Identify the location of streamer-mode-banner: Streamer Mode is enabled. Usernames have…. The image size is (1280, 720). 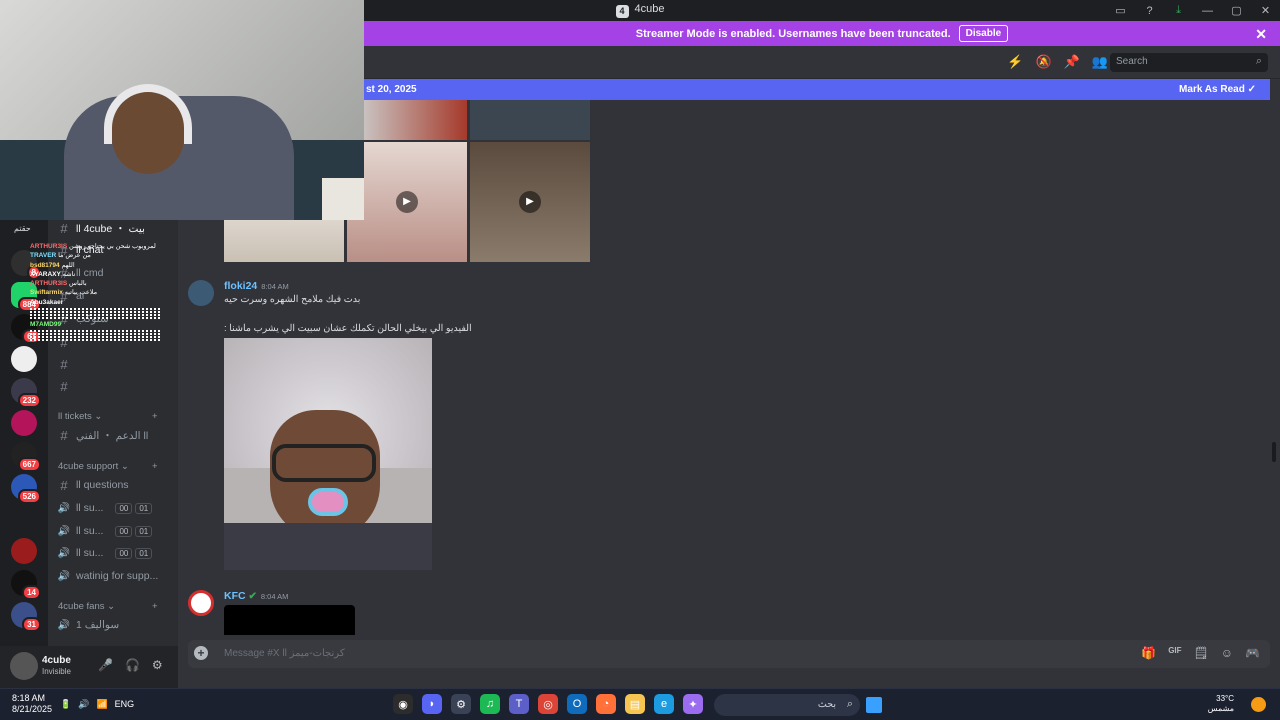
(822, 33).